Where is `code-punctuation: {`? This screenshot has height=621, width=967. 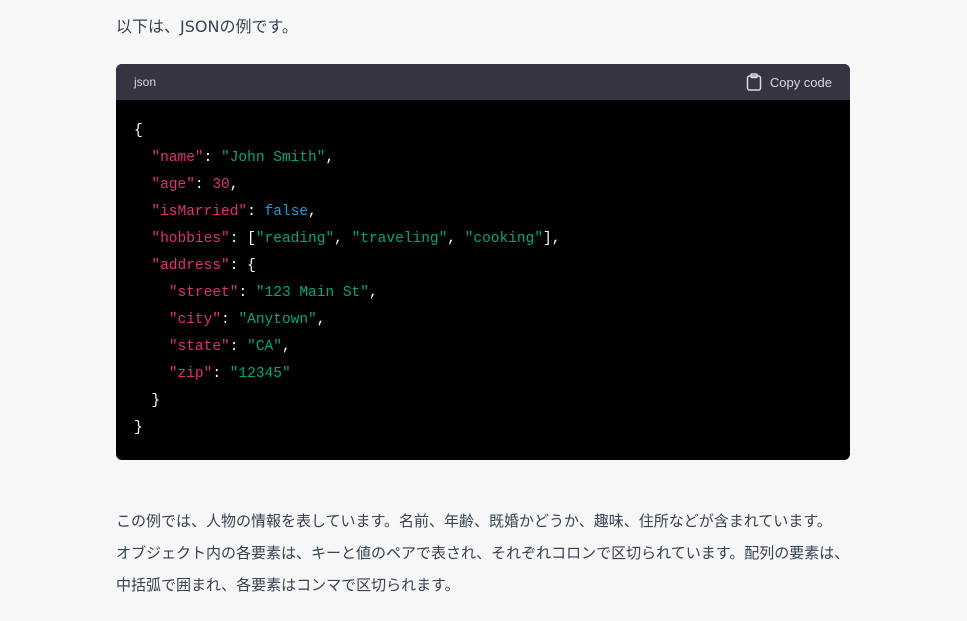
code-punctuation: { is located at coordinates (138, 131).